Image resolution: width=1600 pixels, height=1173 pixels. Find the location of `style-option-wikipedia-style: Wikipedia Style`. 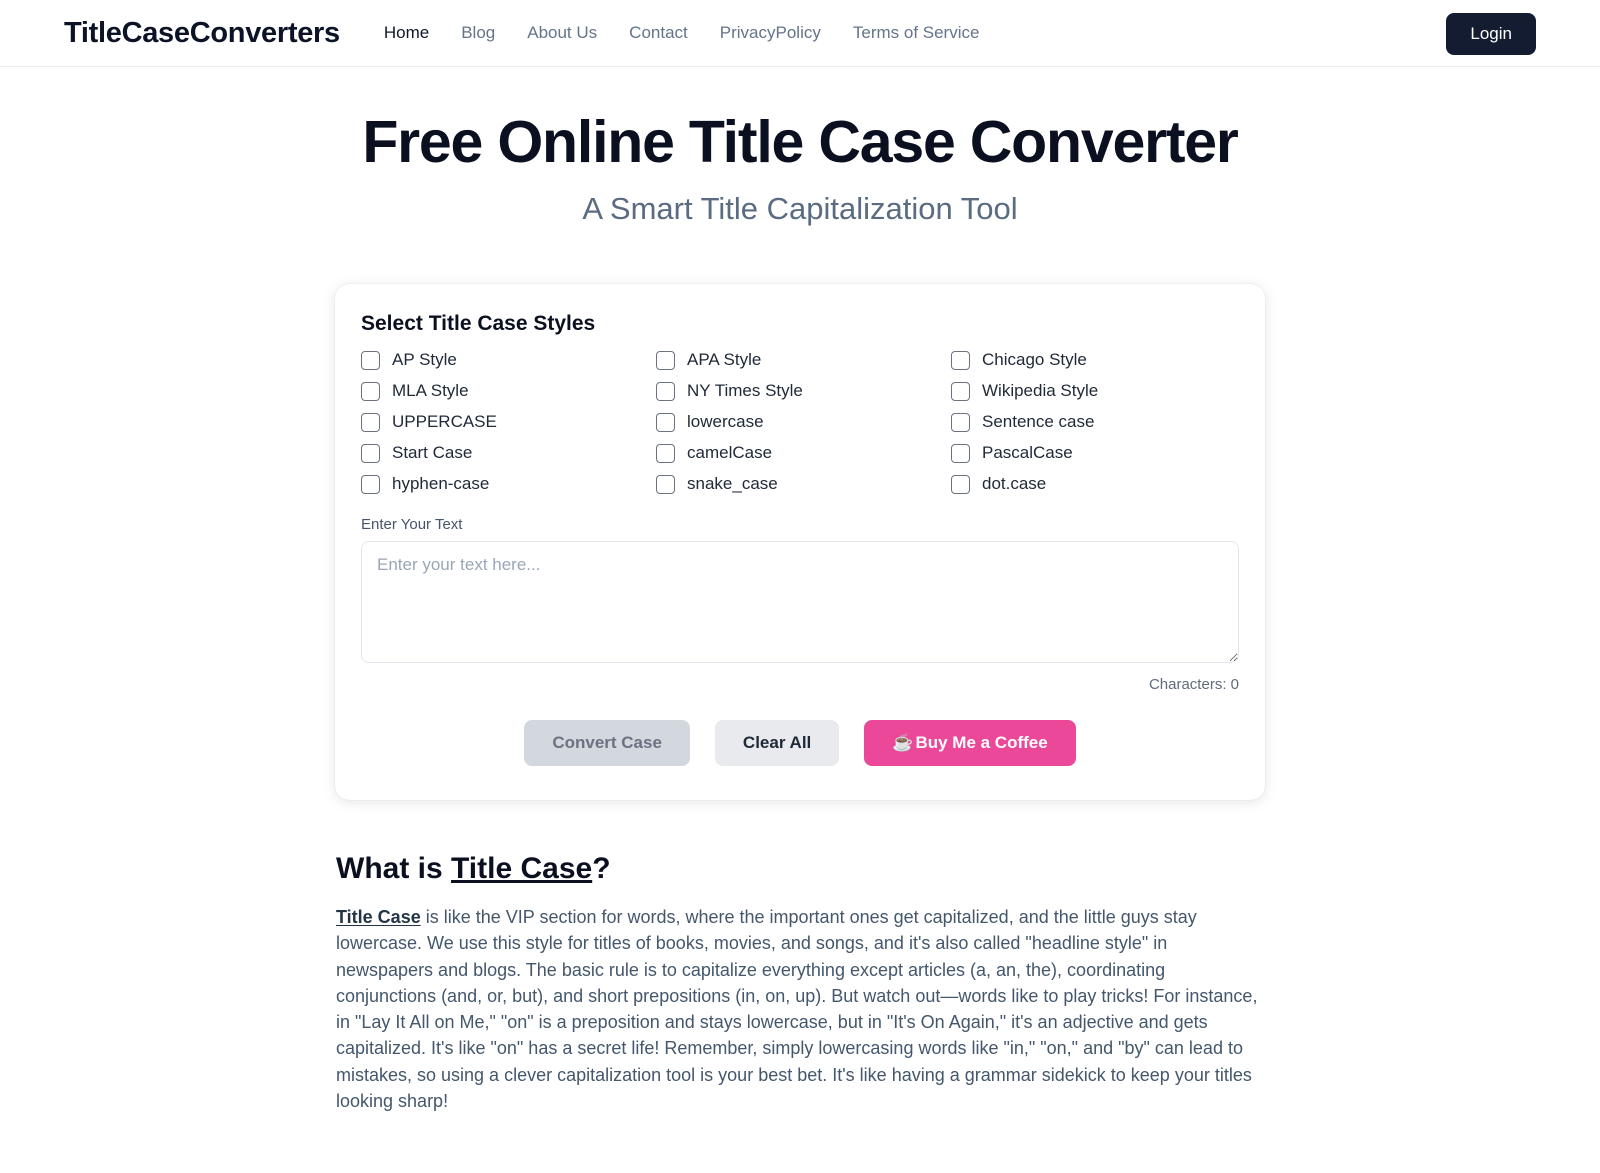

style-option-wikipedia-style: Wikipedia Style is located at coordinates (1098, 391).